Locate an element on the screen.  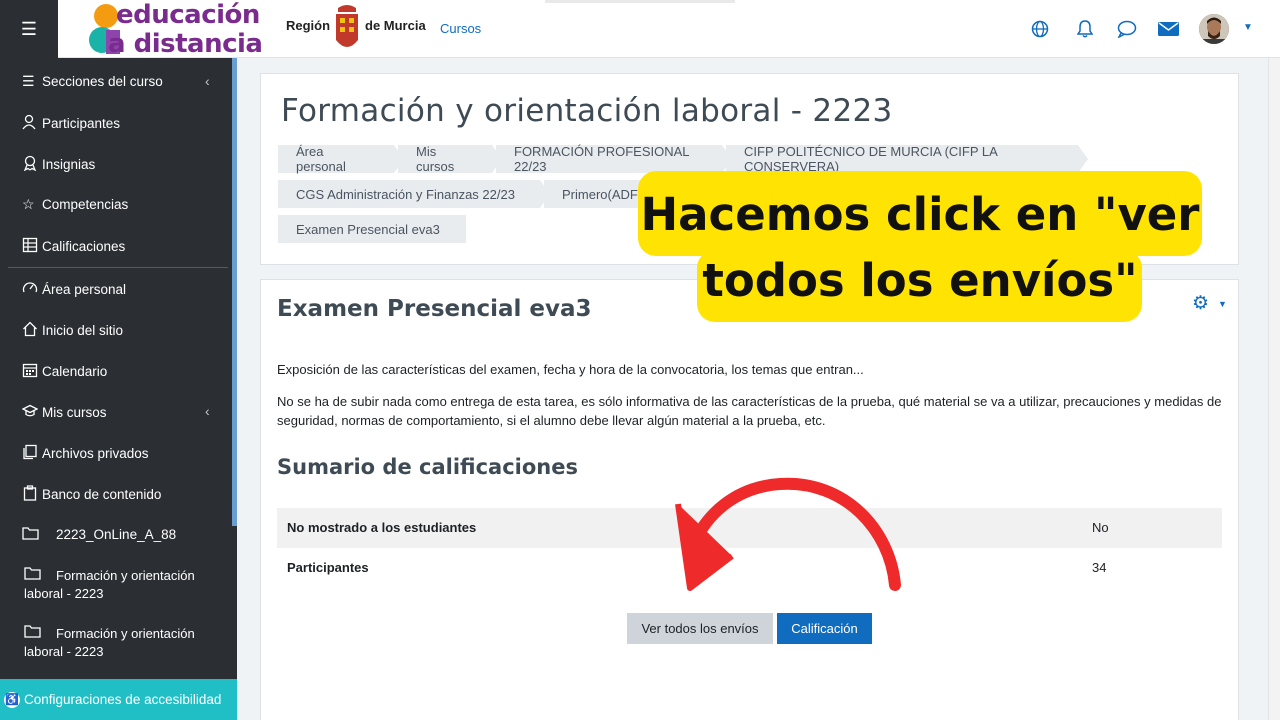
breadcrumb-item: Área personal is located at coordinates (341, 159).